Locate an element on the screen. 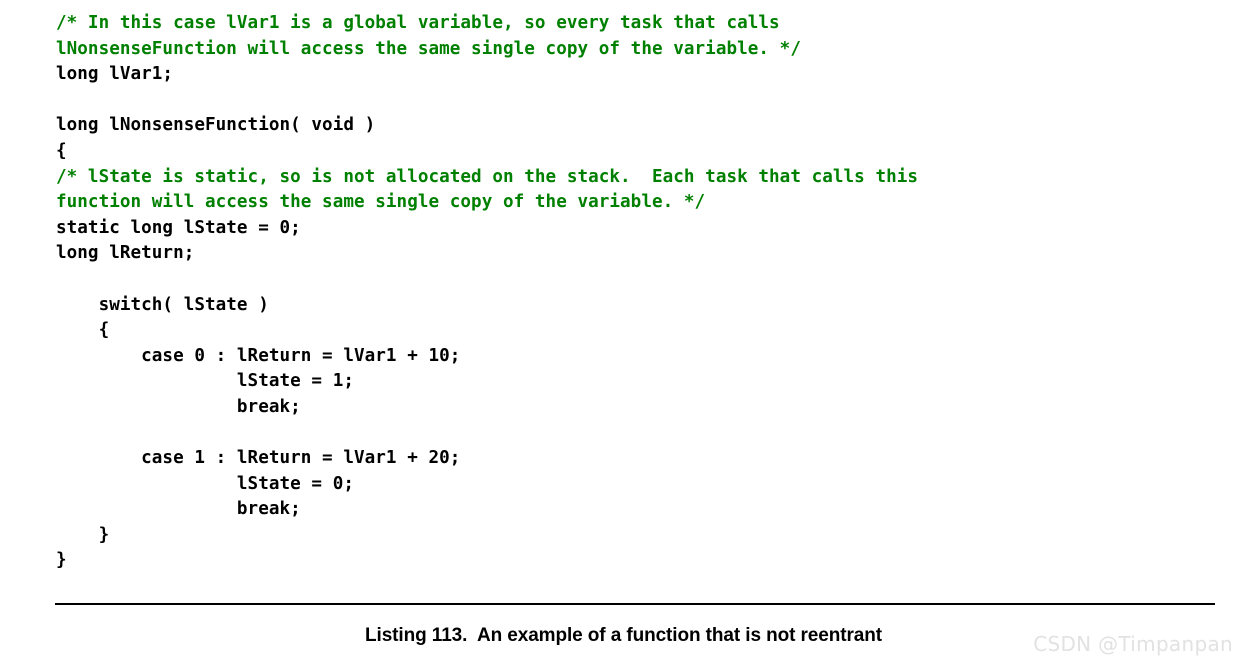  code-line: switch( lState ) is located at coordinates (162, 304).